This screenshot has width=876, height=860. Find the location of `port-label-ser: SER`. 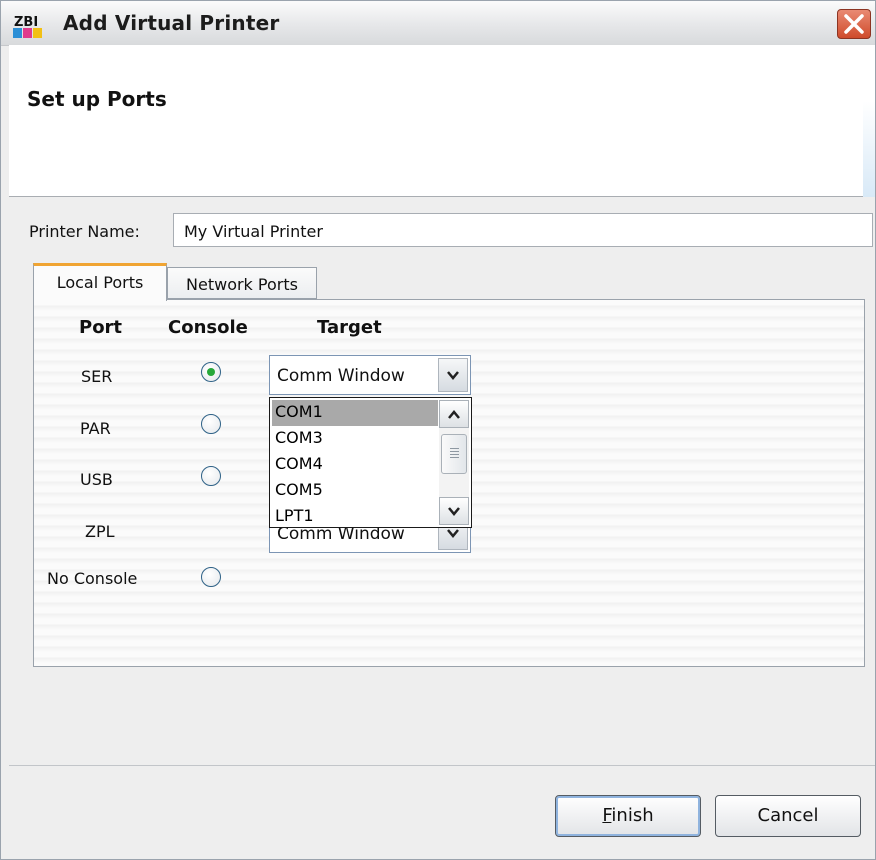

port-label-ser: SER is located at coordinates (97, 376).